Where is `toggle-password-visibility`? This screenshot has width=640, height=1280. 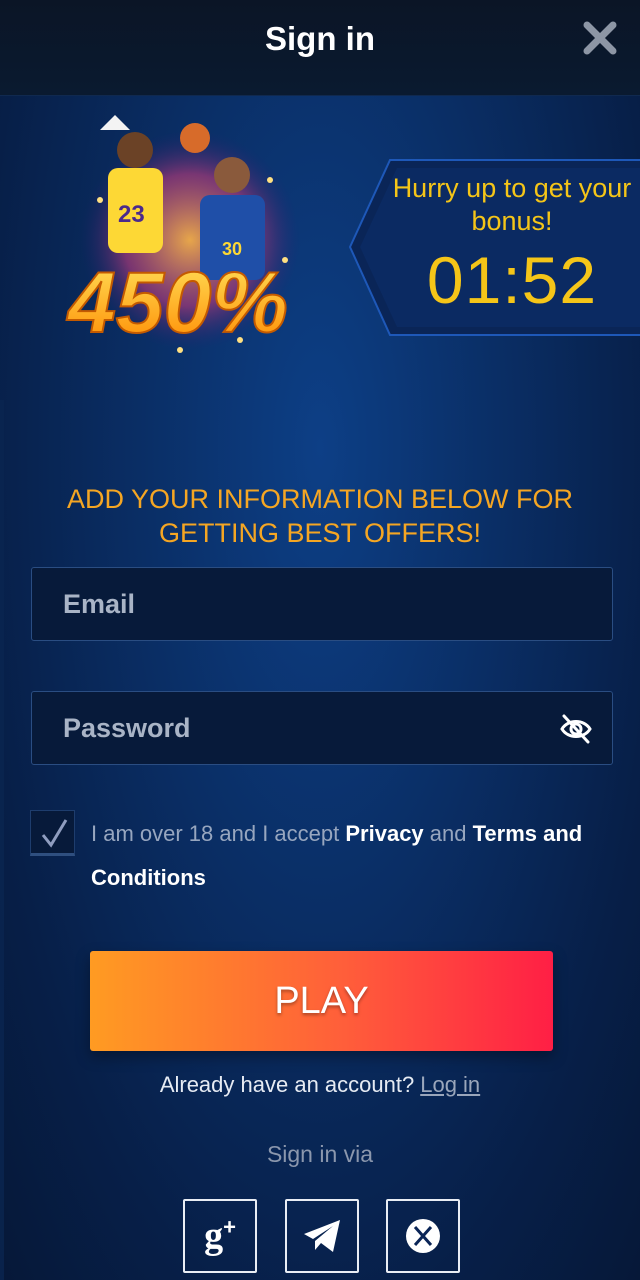 toggle-password-visibility is located at coordinates (576, 729).